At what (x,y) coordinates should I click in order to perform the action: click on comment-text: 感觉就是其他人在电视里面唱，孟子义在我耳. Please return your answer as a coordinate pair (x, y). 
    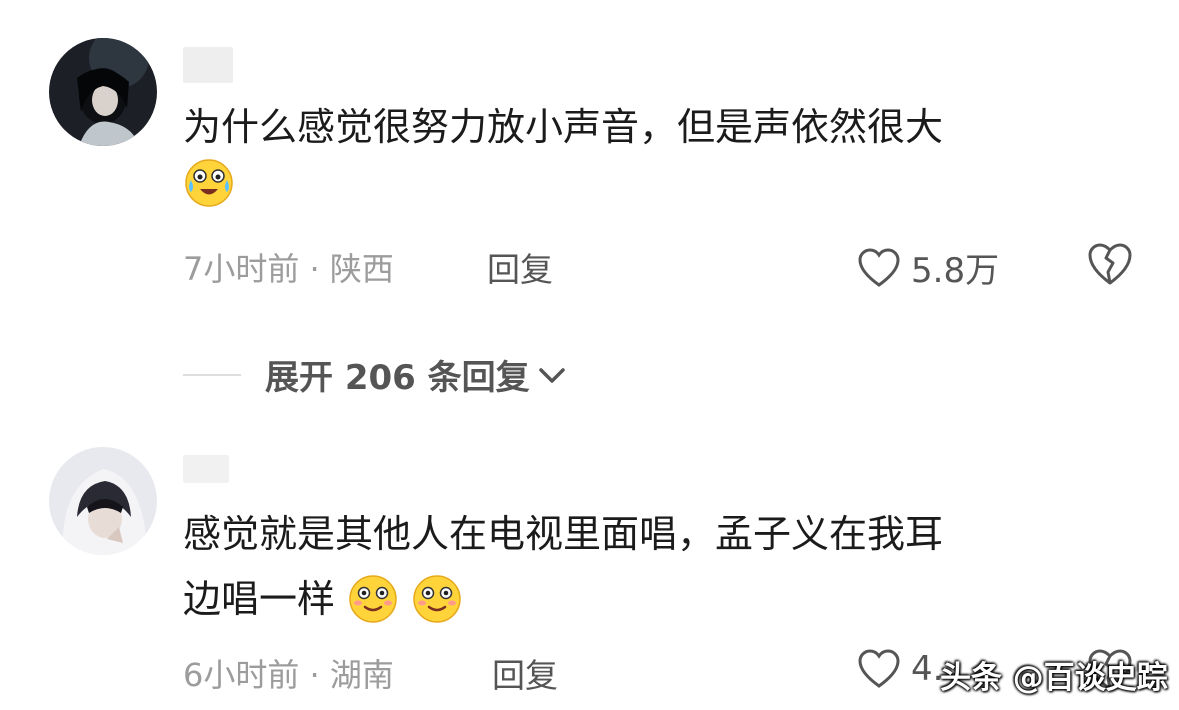
    Looking at the image, I should click on (563, 534).